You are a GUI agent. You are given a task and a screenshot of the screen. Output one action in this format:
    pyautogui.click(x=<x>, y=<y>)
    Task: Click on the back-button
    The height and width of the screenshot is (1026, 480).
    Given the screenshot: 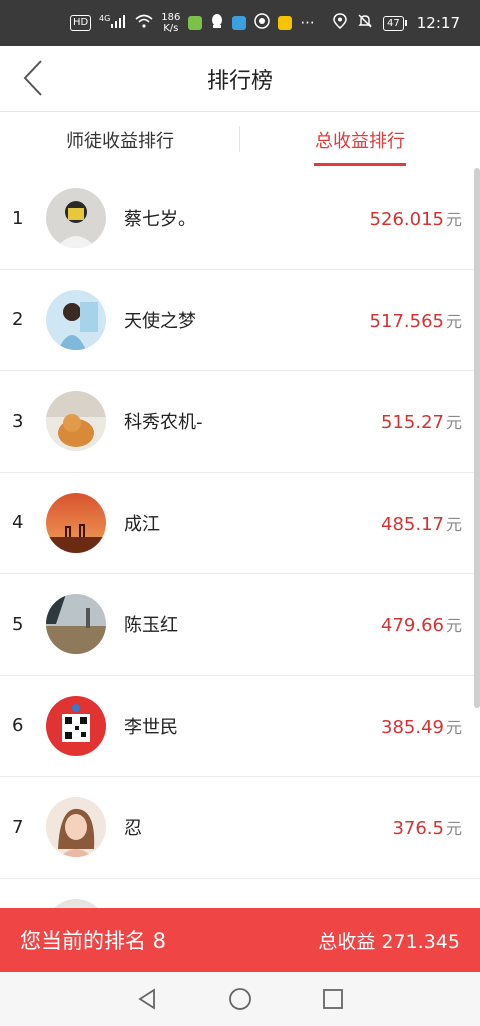 What is the action you would take?
    pyautogui.click(x=33, y=78)
    